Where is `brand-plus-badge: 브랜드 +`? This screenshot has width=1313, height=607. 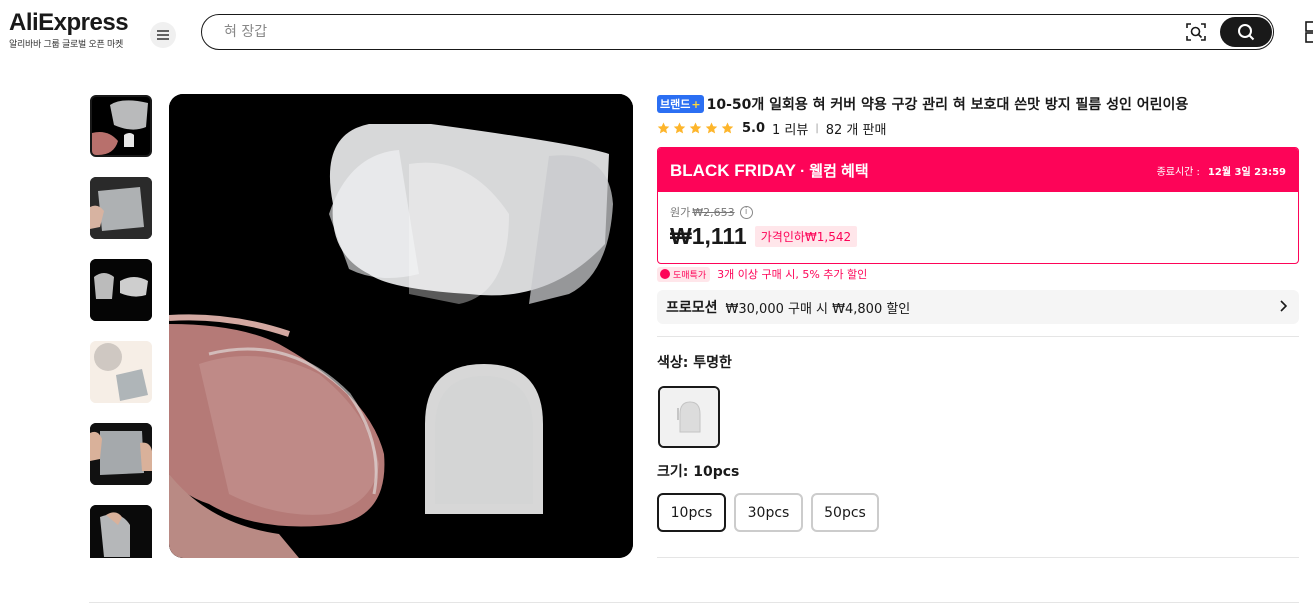 brand-plus-badge: 브랜드 + is located at coordinates (680, 104).